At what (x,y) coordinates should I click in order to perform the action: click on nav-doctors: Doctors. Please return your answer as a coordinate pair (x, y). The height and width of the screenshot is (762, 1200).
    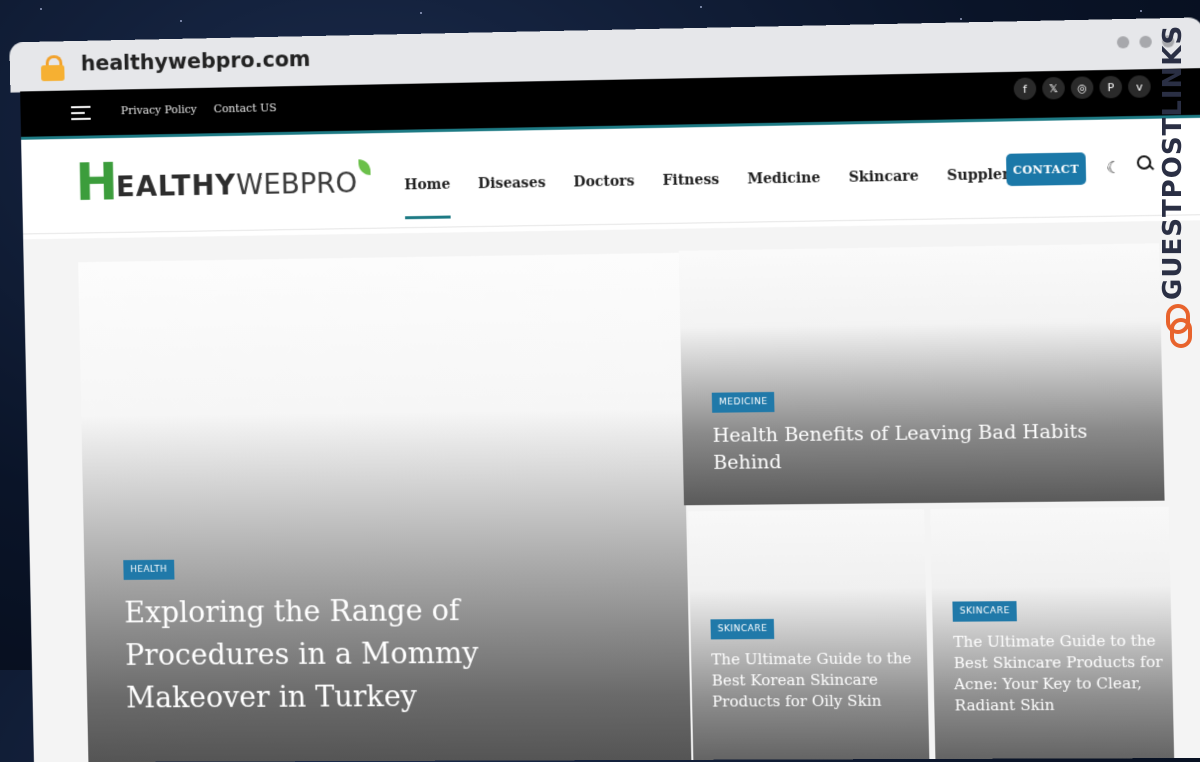
    Looking at the image, I should click on (603, 181).